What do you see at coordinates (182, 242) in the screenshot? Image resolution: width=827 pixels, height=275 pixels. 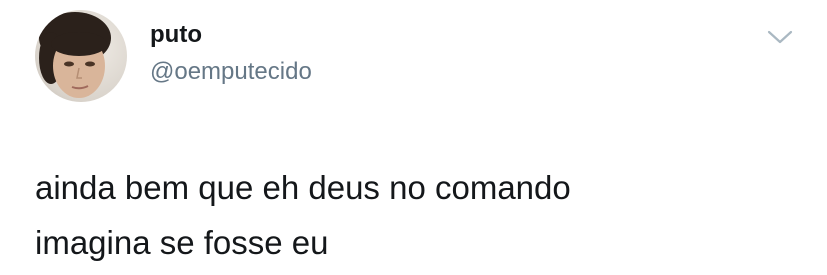 I see `tweet-text-line: imagina se fosse eu` at bounding box center [182, 242].